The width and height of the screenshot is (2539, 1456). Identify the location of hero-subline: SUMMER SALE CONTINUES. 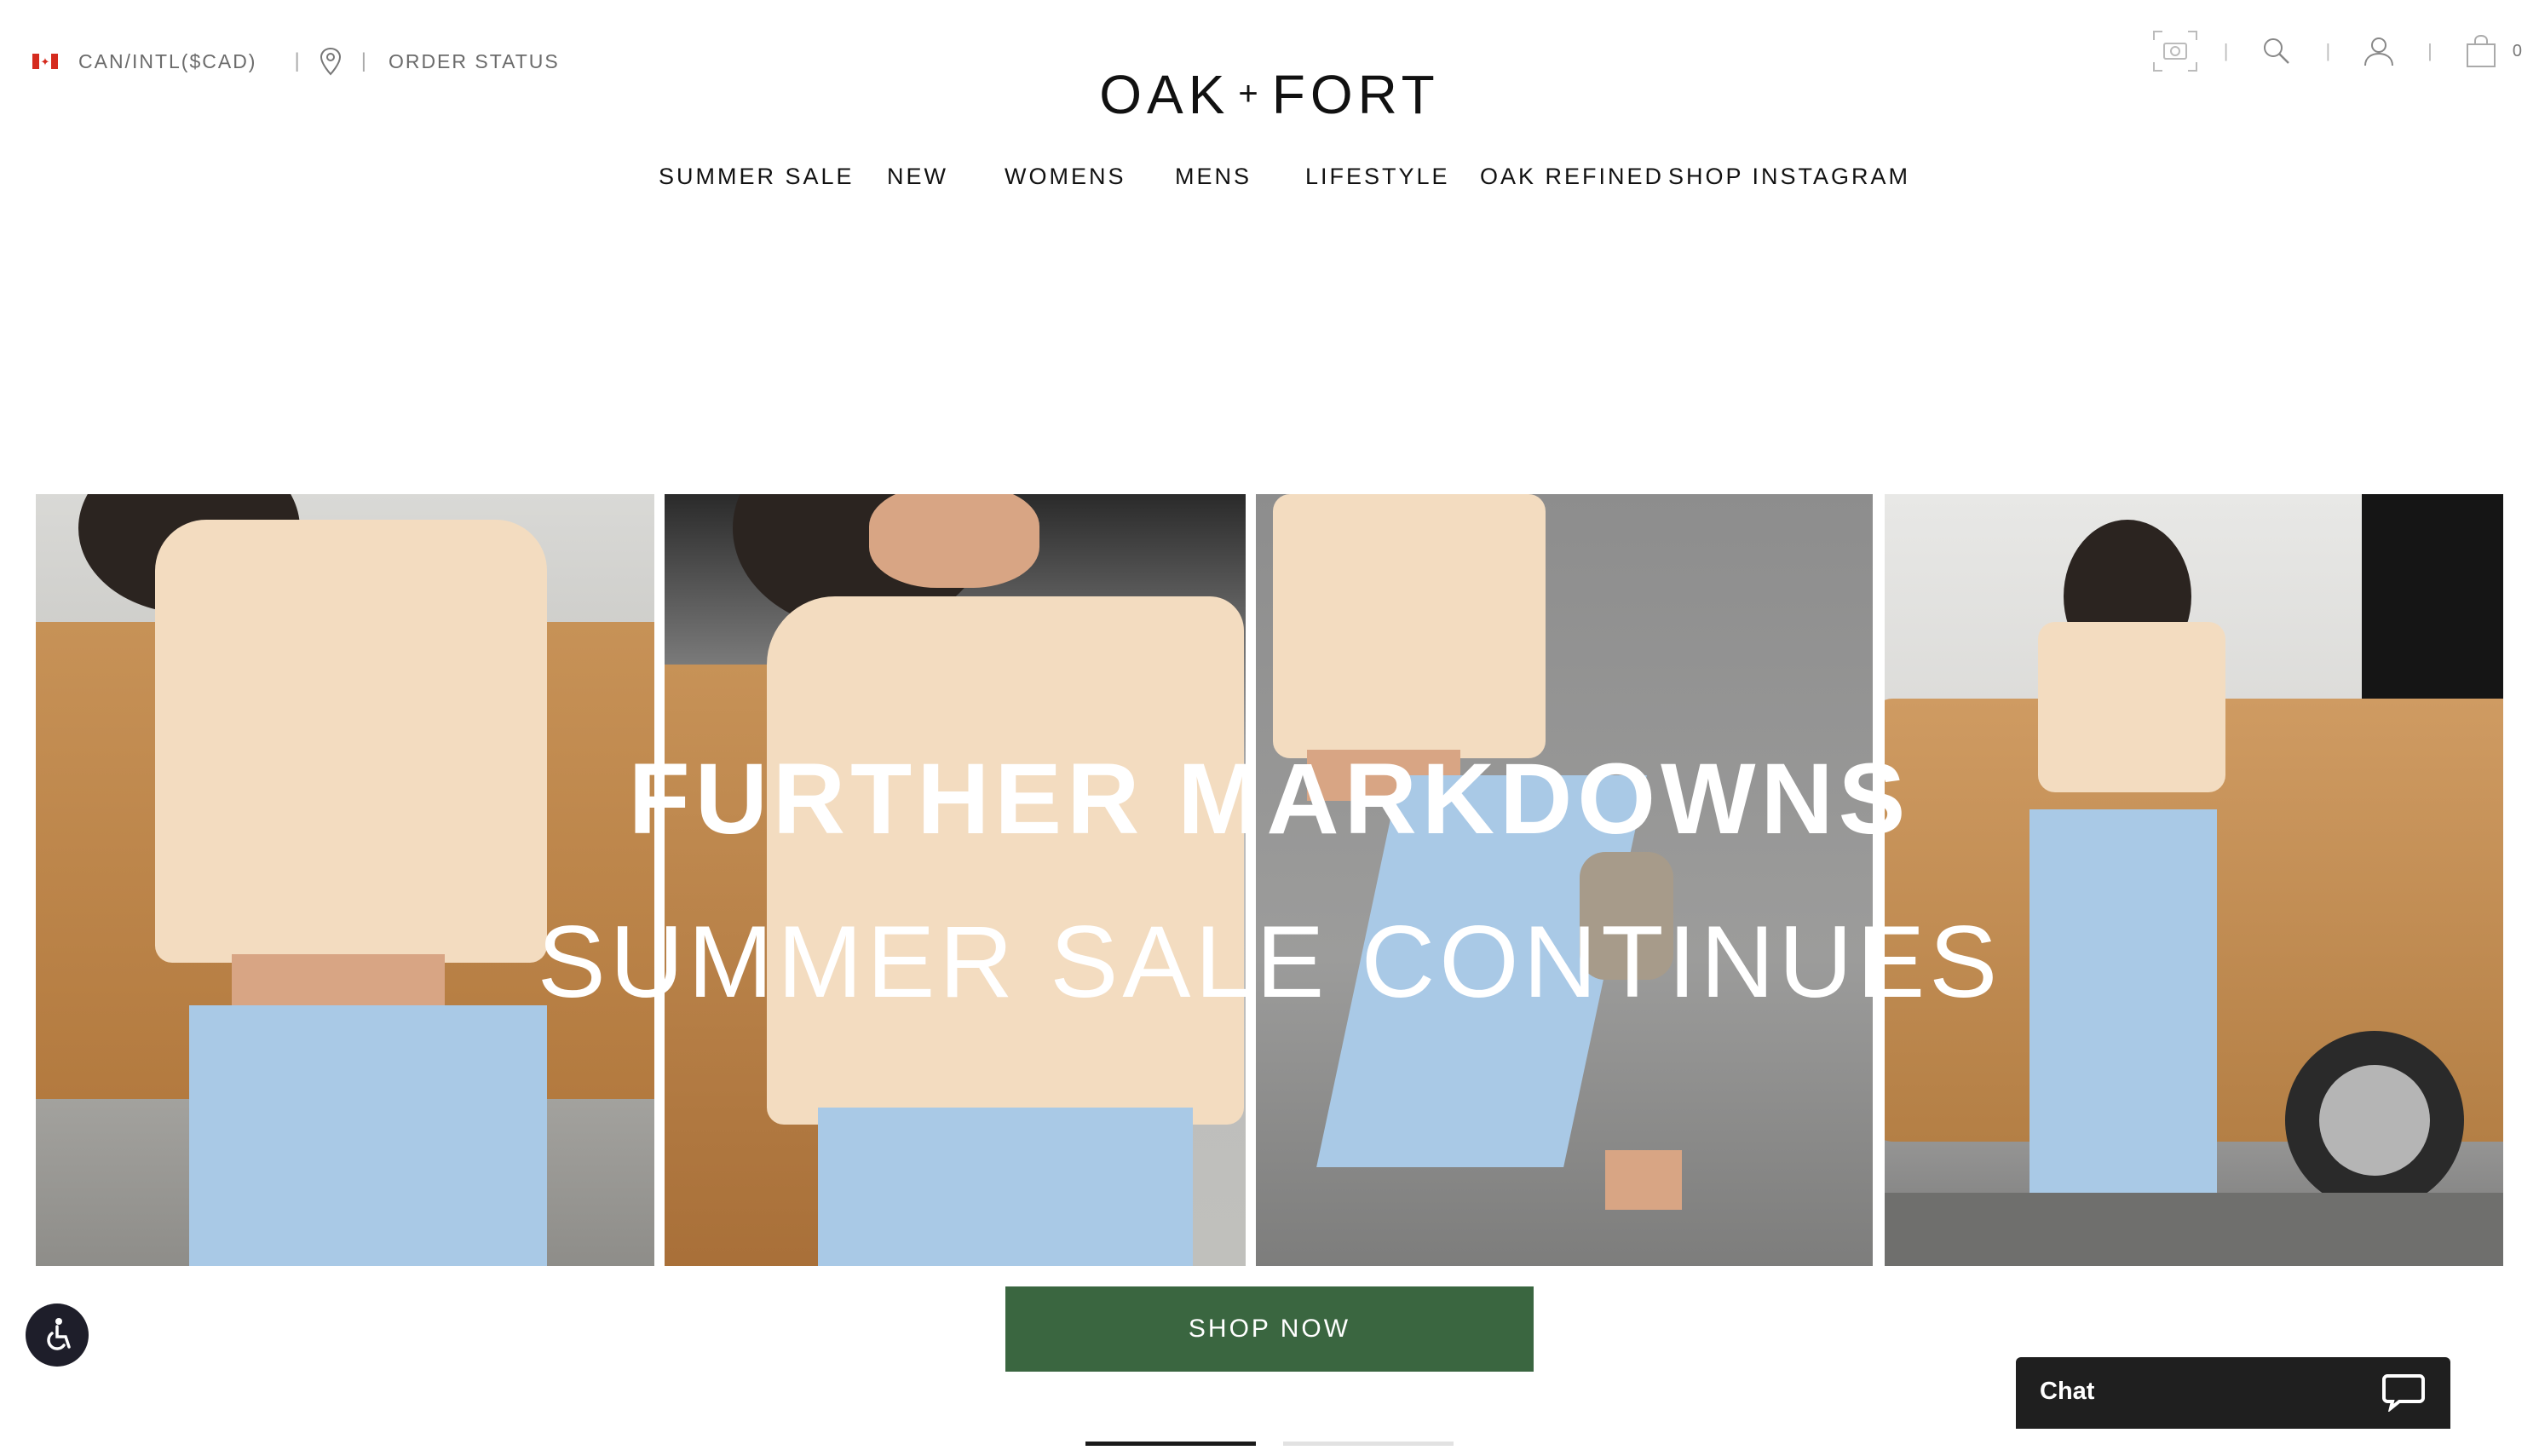
(1269, 962).